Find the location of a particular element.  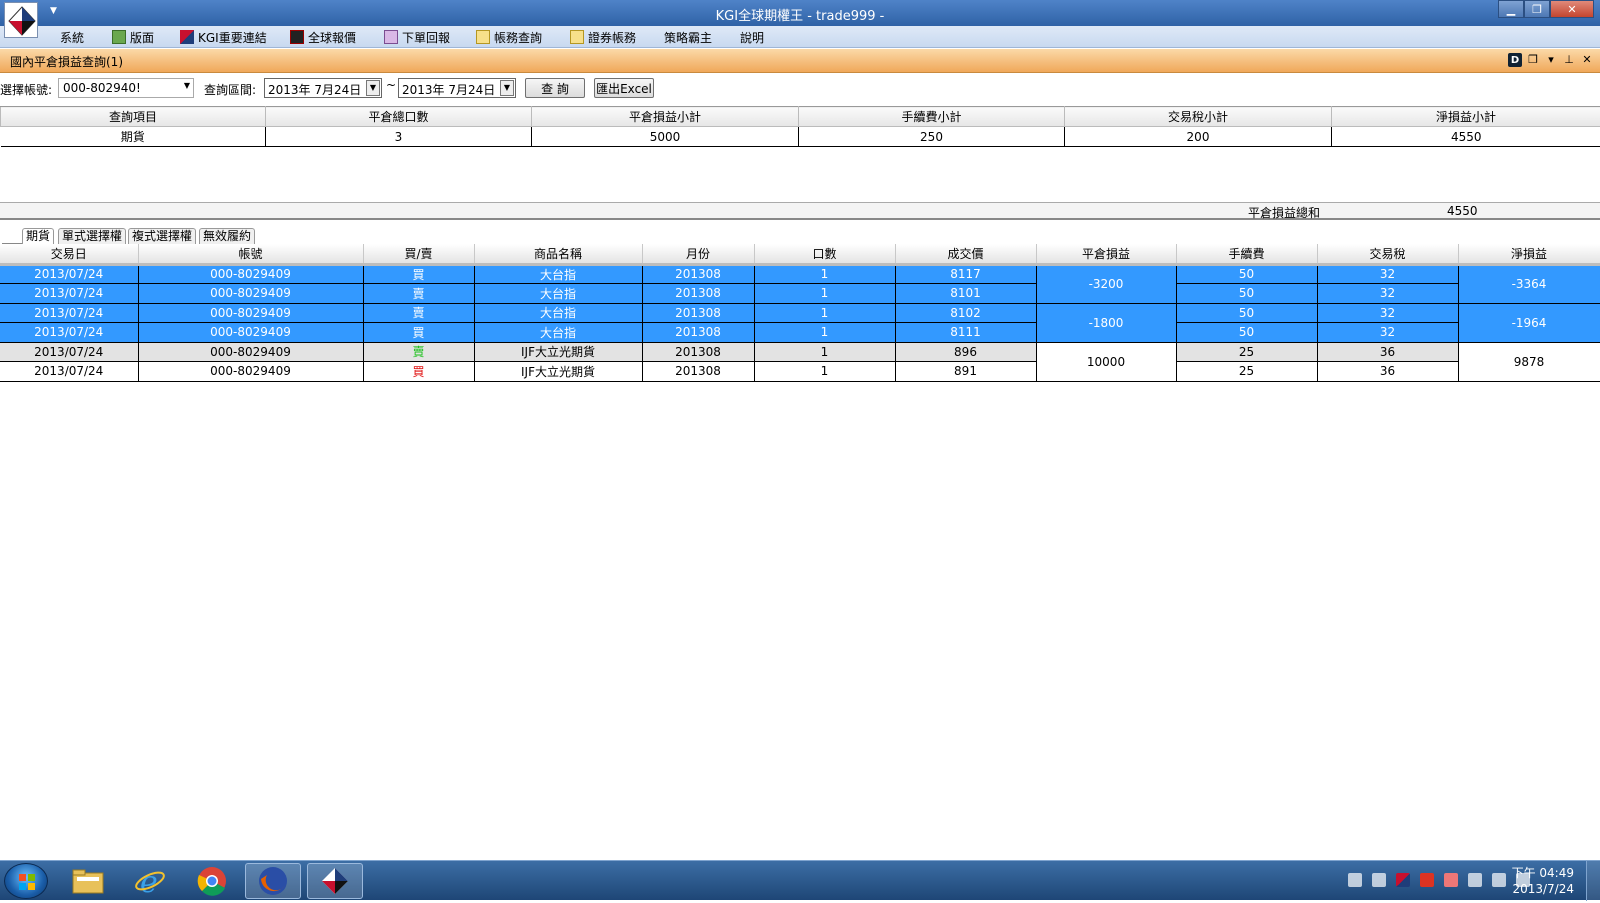

column-header-lots: 口數 is located at coordinates (824, 254).